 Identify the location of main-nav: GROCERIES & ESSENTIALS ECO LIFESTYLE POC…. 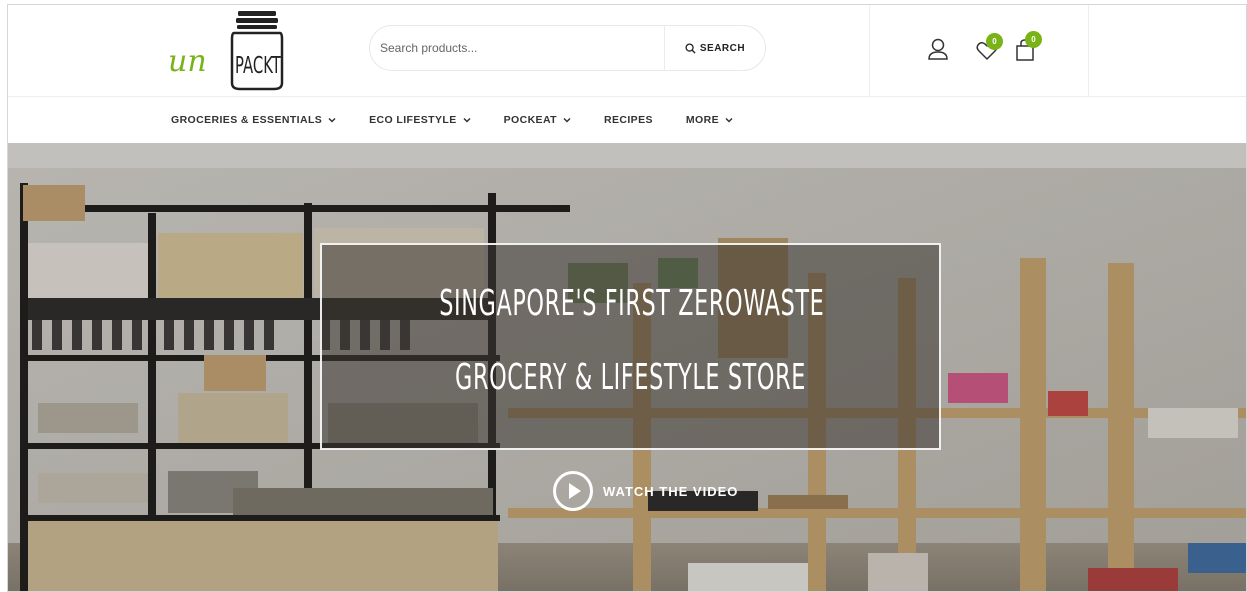
(627, 120).